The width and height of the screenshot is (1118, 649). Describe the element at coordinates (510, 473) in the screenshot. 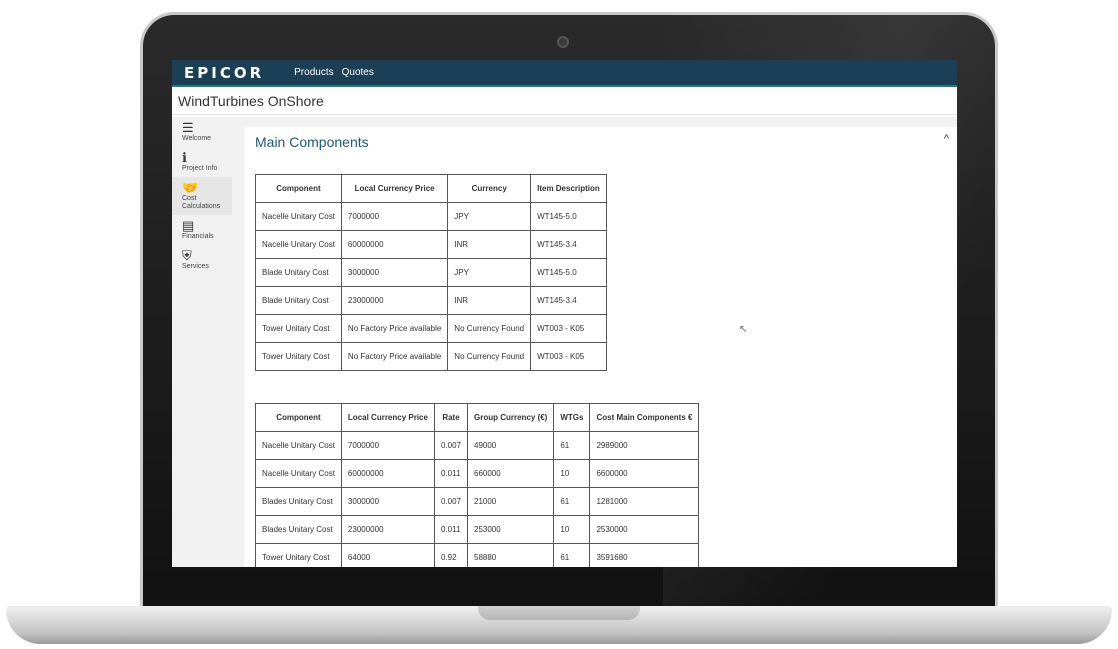

I see `table-cell: 660000` at that location.